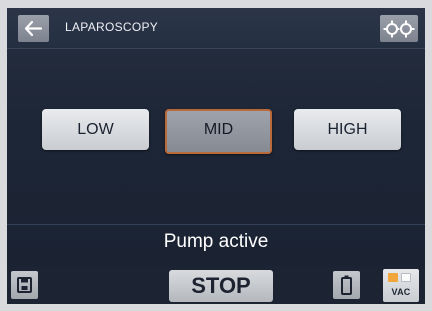 The width and height of the screenshot is (432, 311). I want to click on bottom-bar: STOP VAC, so click(216, 285).